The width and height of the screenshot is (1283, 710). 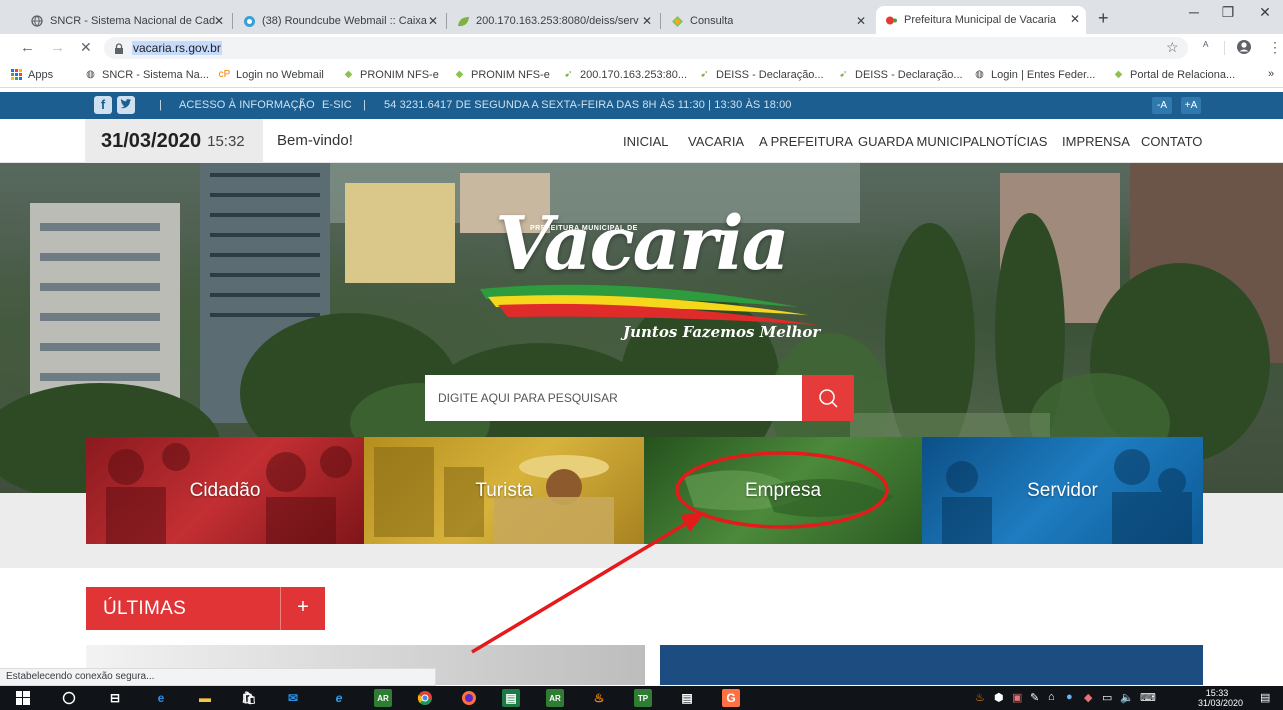 I want to click on facebook-icon: f, so click(x=103, y=105).